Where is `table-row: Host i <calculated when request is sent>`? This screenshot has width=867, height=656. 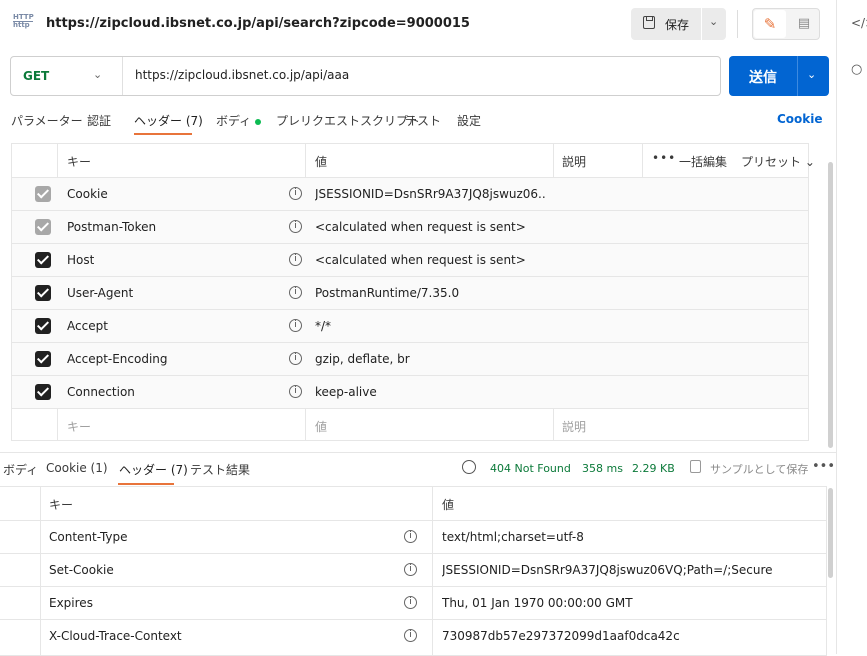 table-row: Host i <calculated when request is sent> is located at coordinates (410, 259).